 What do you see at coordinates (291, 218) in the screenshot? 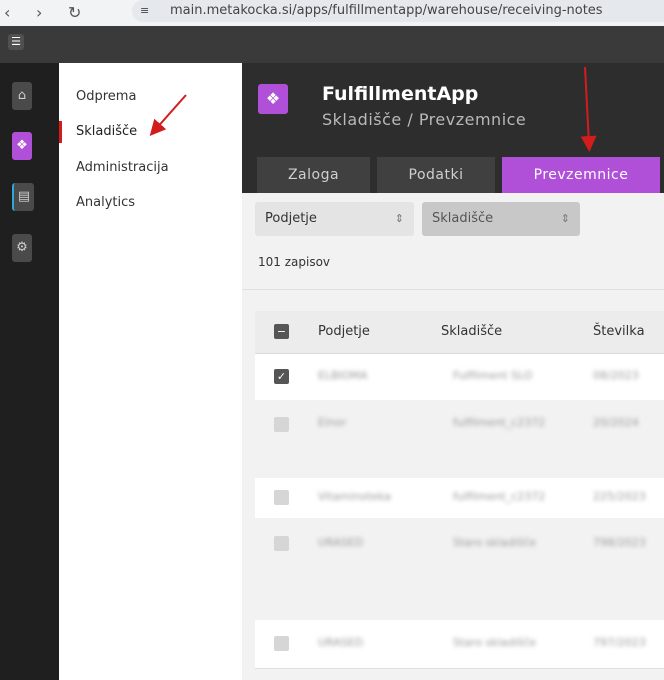
I see `company-select-value: Podjetje` at bounding box center [291, 218].